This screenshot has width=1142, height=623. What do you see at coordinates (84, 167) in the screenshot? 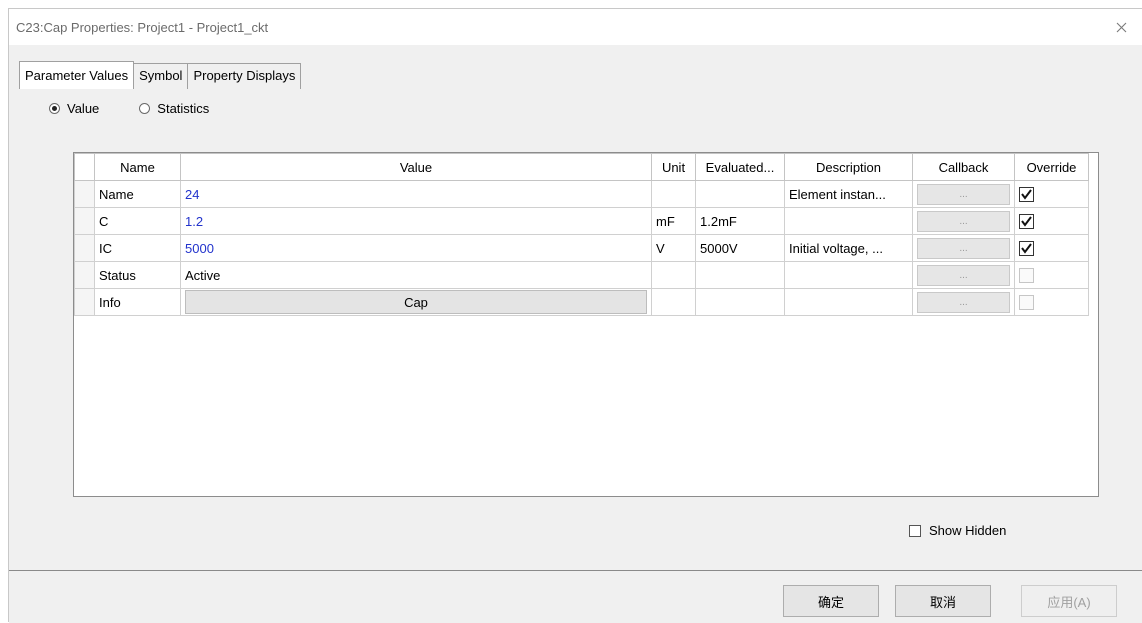
I see `row-stub-header` at bounding box center [84, 167].